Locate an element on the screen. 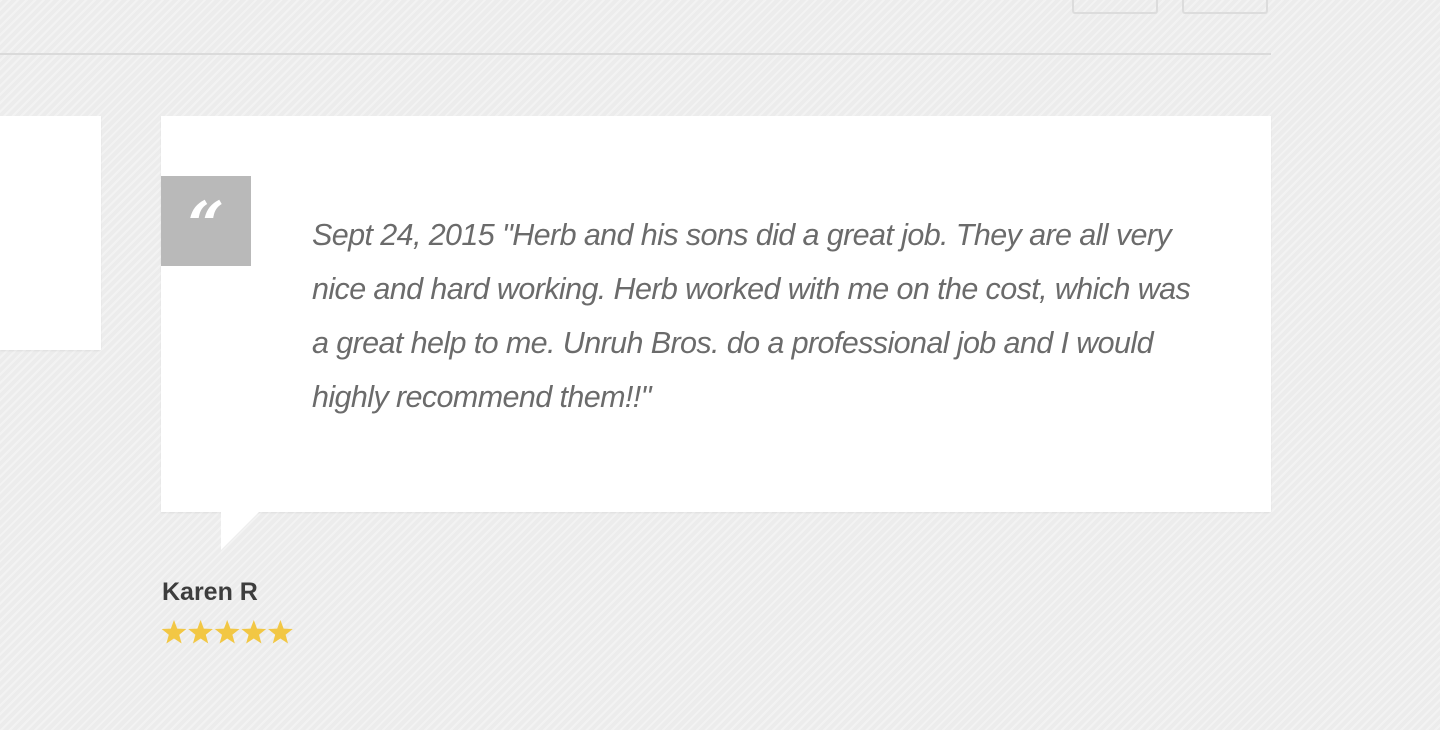 Image resolution: width=1440 pixels, height=730 pixels. quote-mark-glyph: “ is located at coordinates (206, 225).